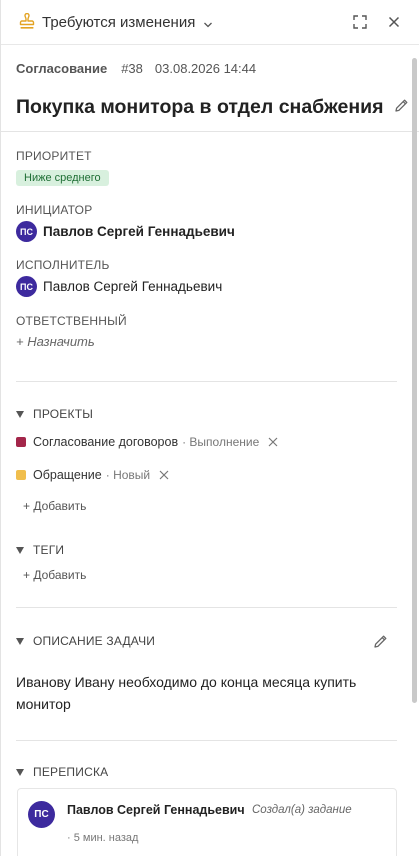 This screenshot has height=856, width=419. I want to click on priority-badge: Ниже среднего, so click(62, 178).